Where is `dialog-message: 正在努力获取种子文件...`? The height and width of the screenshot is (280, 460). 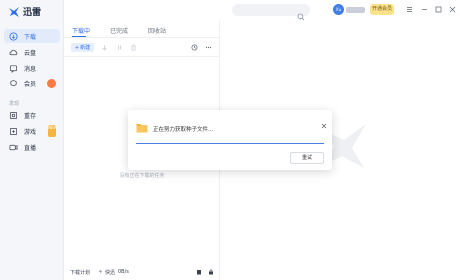
dialog-message: 正在努力获取种子文件... is located at coordinates (183, 130).